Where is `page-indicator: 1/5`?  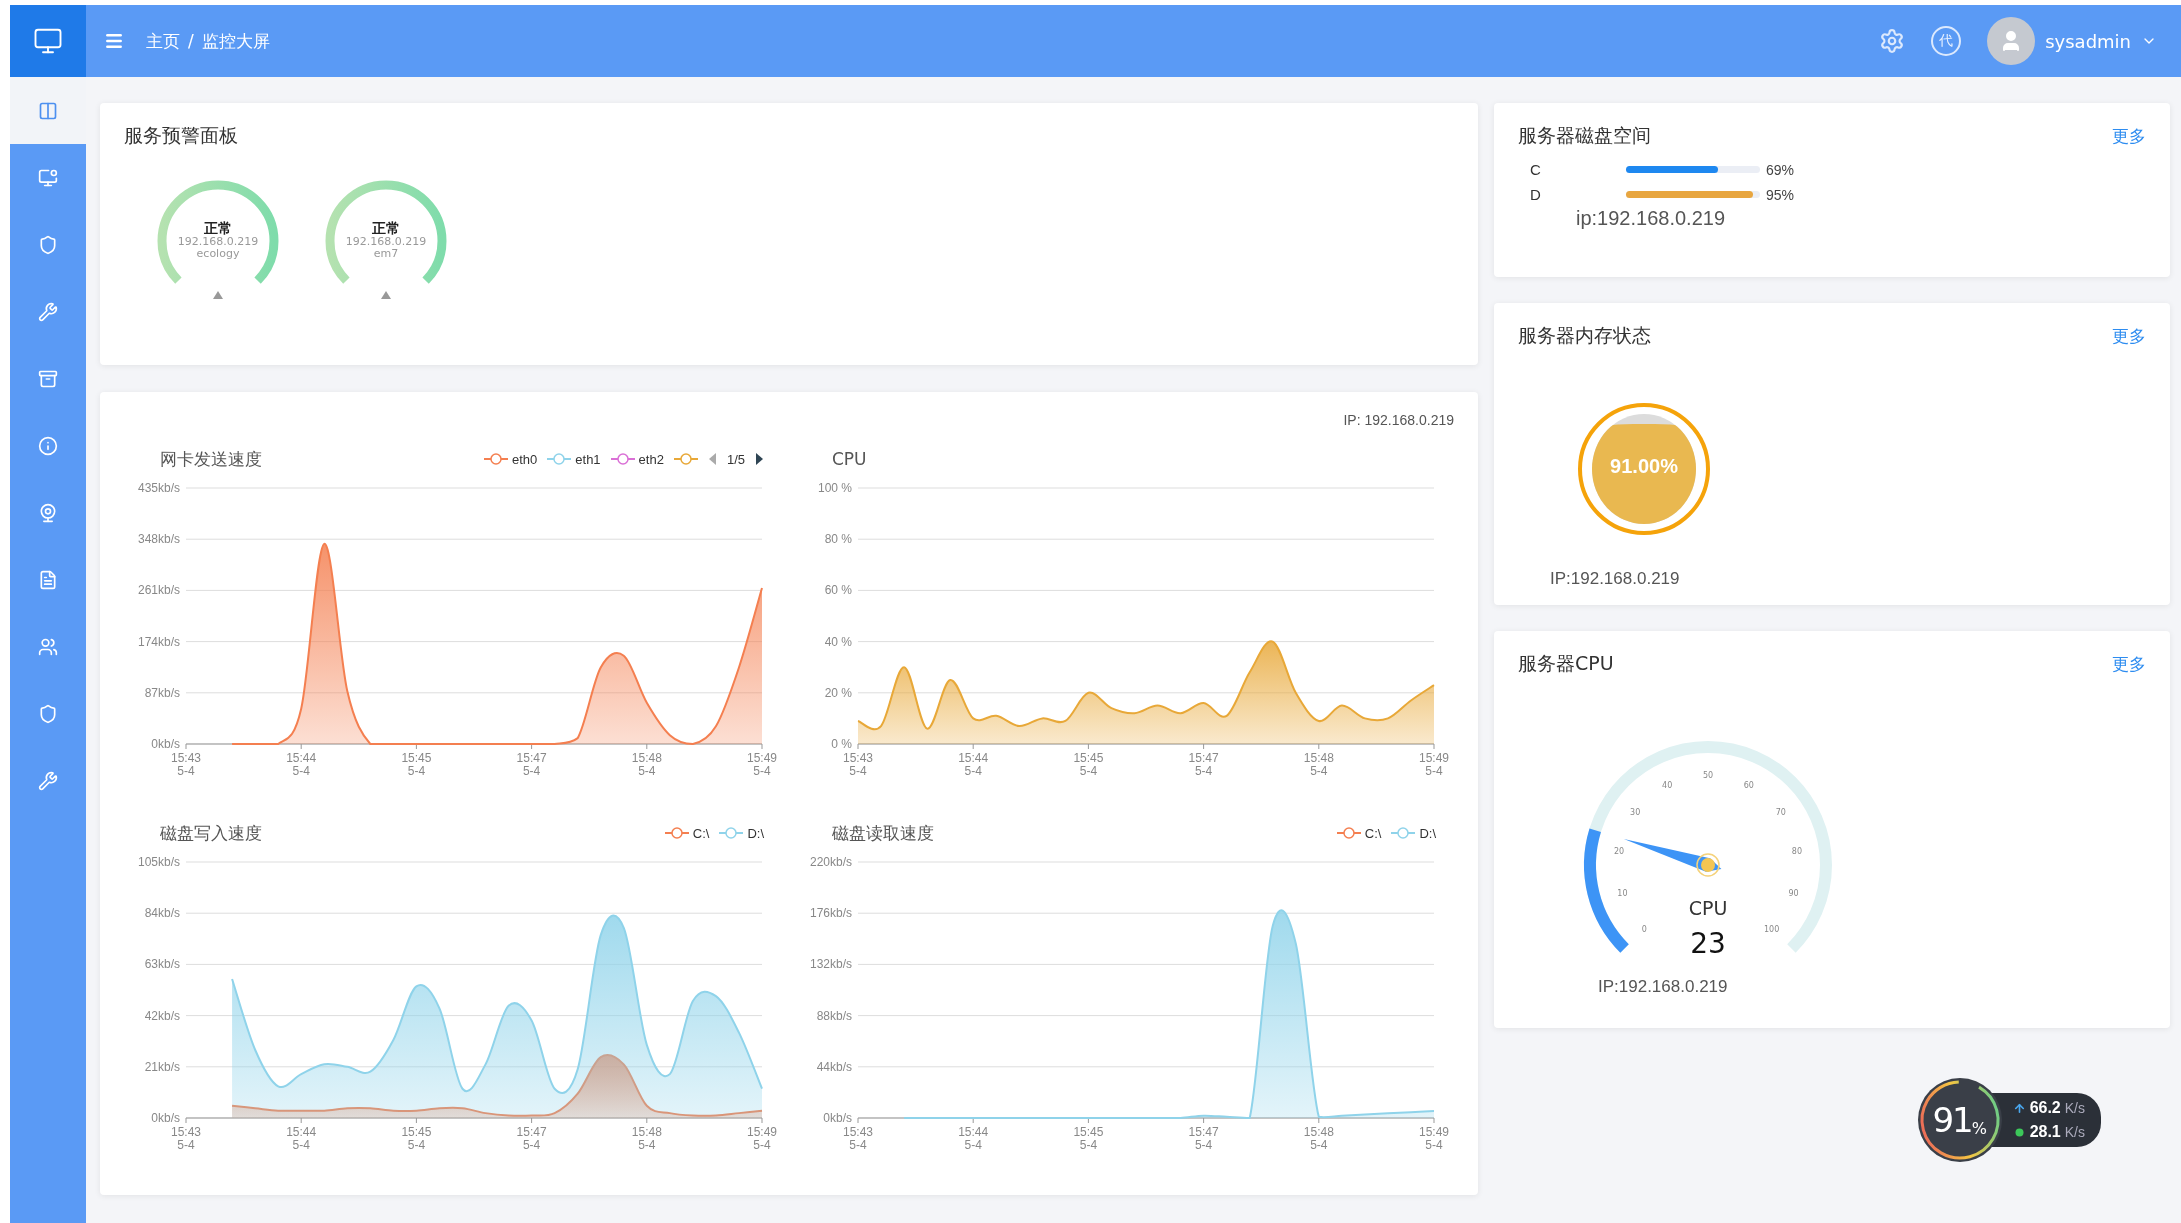
page-indicator: 1/5 is located at coordinates (735, 459).